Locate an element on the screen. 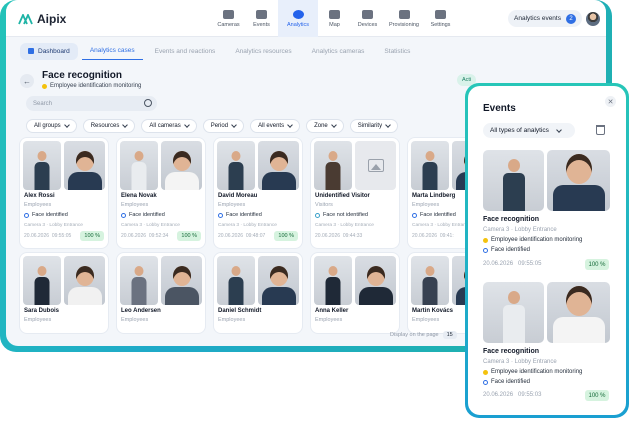  tab-analytics-resources: Analytics resources is located at coordinates (263, 51).